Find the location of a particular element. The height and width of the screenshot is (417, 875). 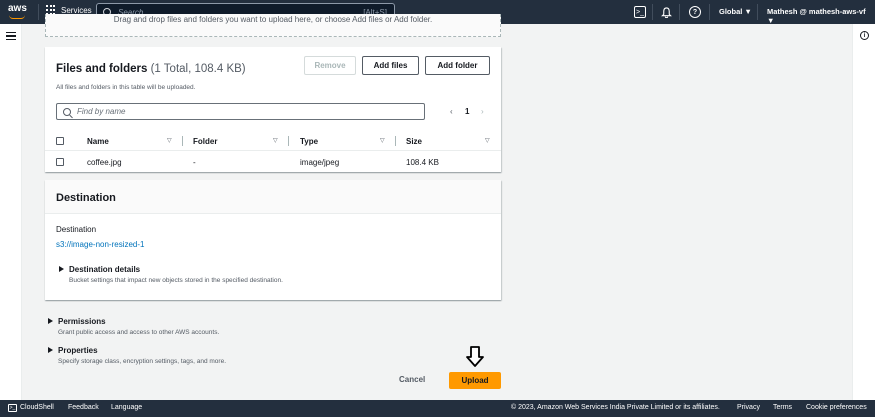

down-arrow-icon is located at coordinates (475, 356).